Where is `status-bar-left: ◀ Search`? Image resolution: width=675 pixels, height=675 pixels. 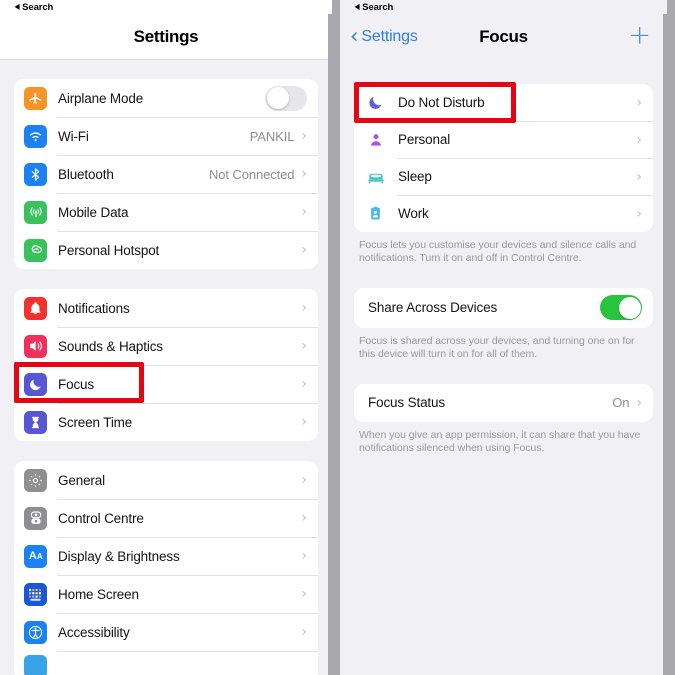 status-bar-left: ◀ Search is located at coordinates (166, 7).